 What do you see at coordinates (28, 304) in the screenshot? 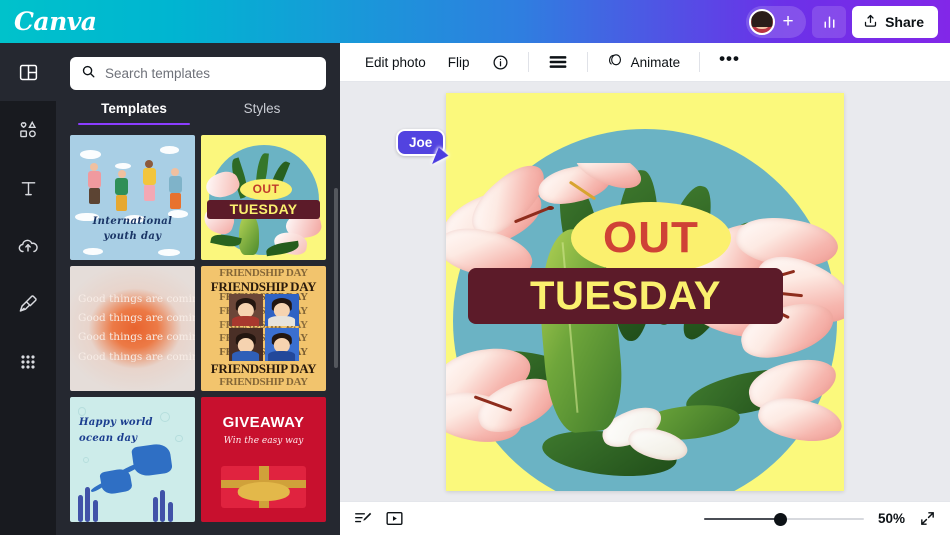
I see `sidebar-item-draw` at bounding box center [28, 304].